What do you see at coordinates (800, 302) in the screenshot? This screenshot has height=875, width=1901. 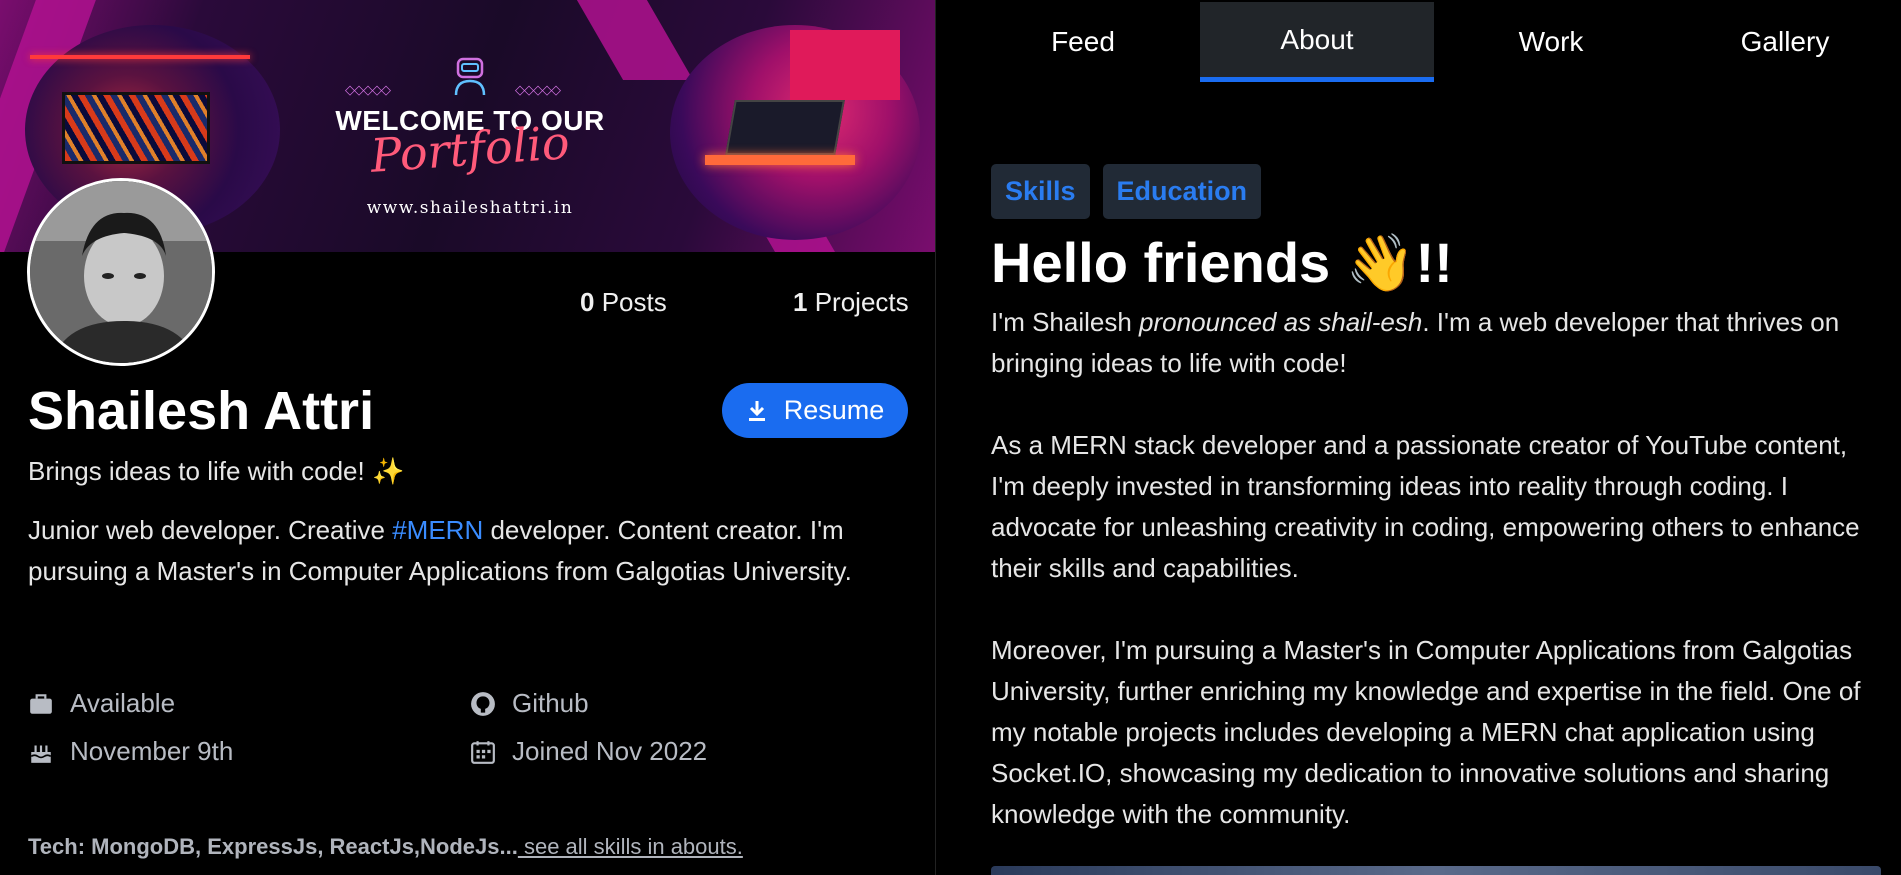 I see `projects-count: 1` at bounding box center [800, 302].